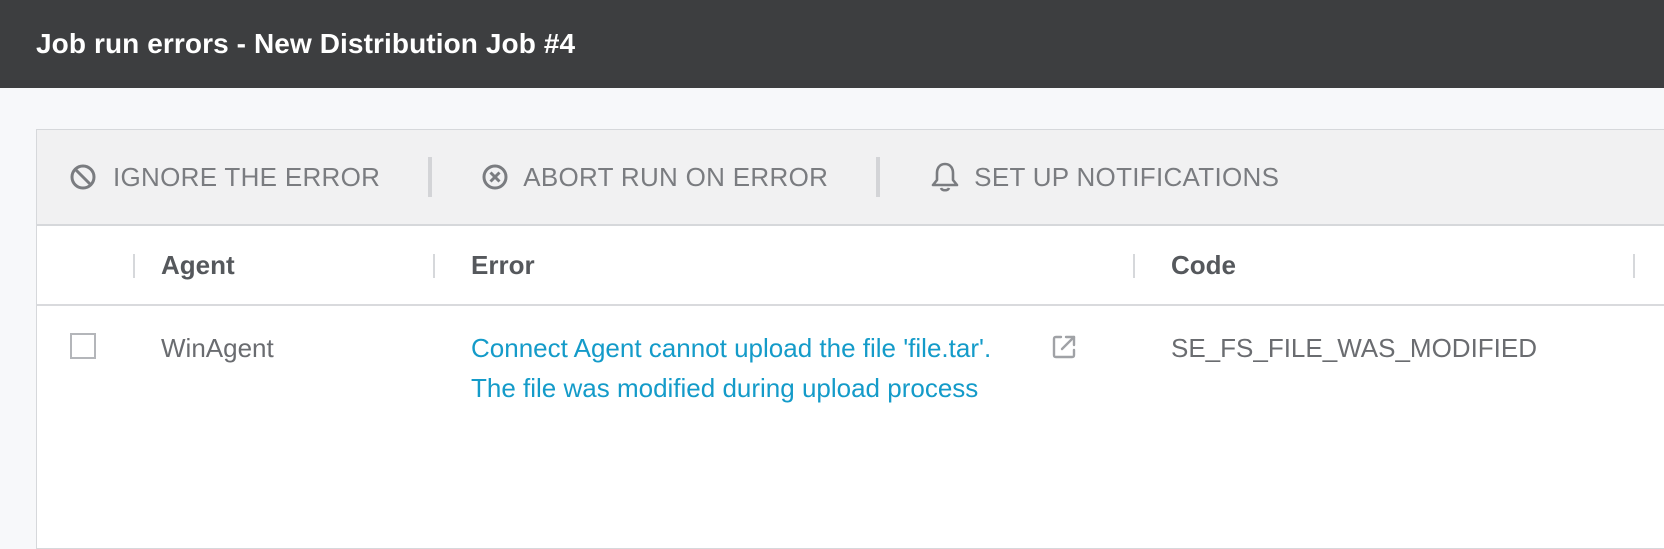  I want to click on abort-run-label: ABORT RUN ON ERROR, so click(676, 176).